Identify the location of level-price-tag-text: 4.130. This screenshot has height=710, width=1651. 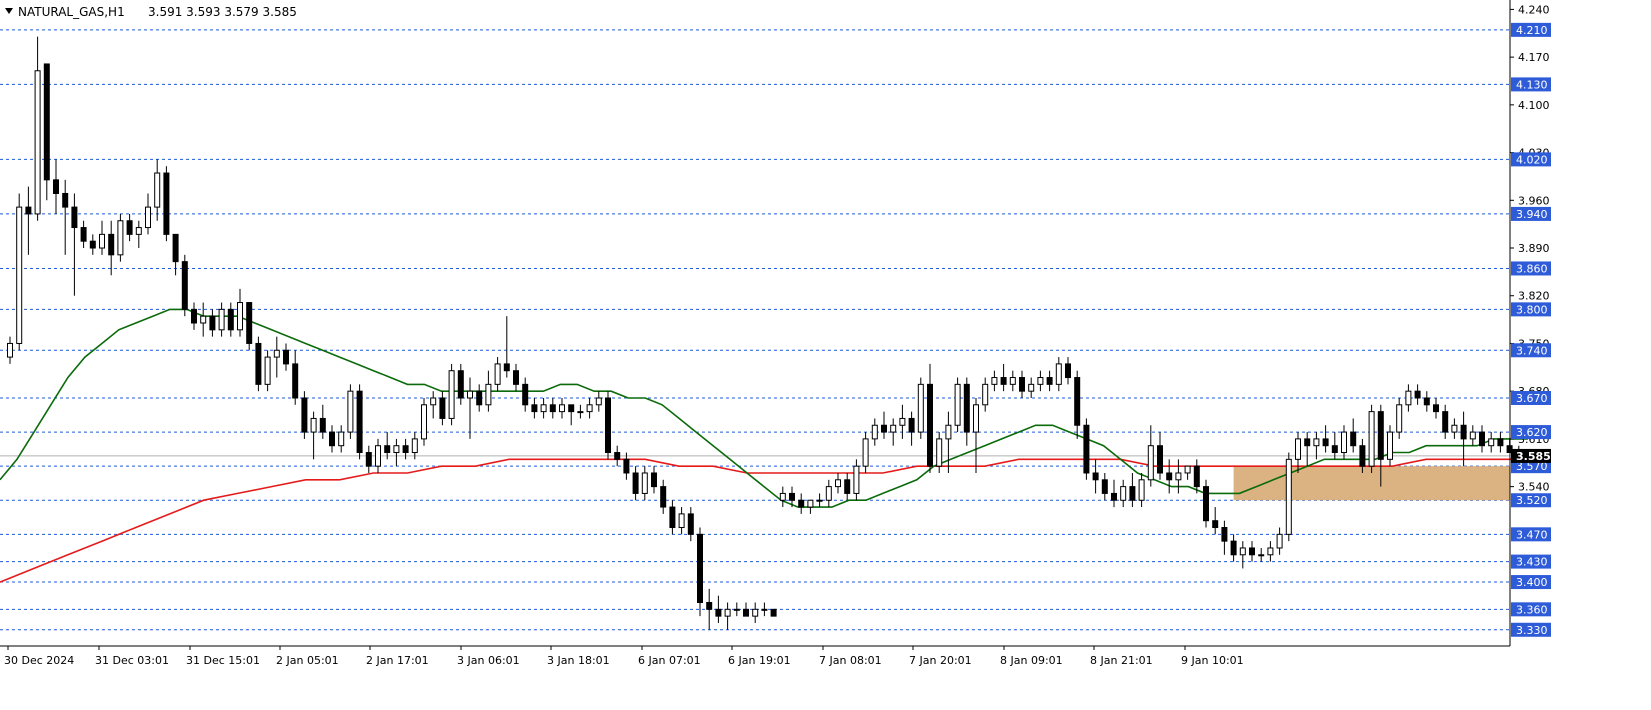
(1532, 84).